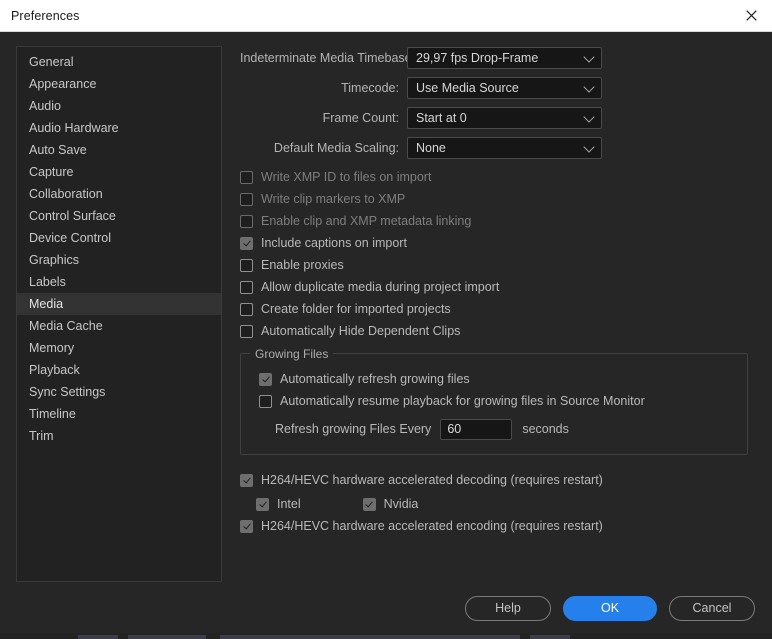 The image size is (772, 639). Describe the element at coordinates (712, 608) in the screenshot. I see `cancel-button: Cancel` at that location.